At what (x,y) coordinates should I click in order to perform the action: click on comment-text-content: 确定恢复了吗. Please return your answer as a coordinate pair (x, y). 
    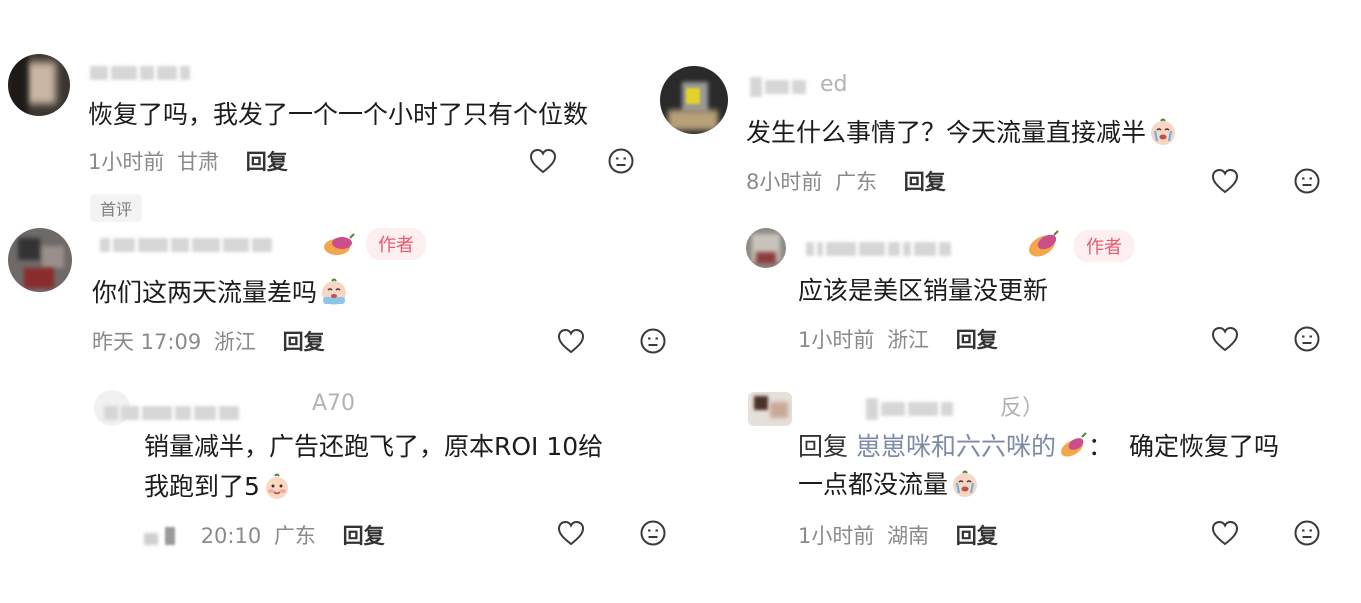
    Looking at the image, I should click on (1203, 446).